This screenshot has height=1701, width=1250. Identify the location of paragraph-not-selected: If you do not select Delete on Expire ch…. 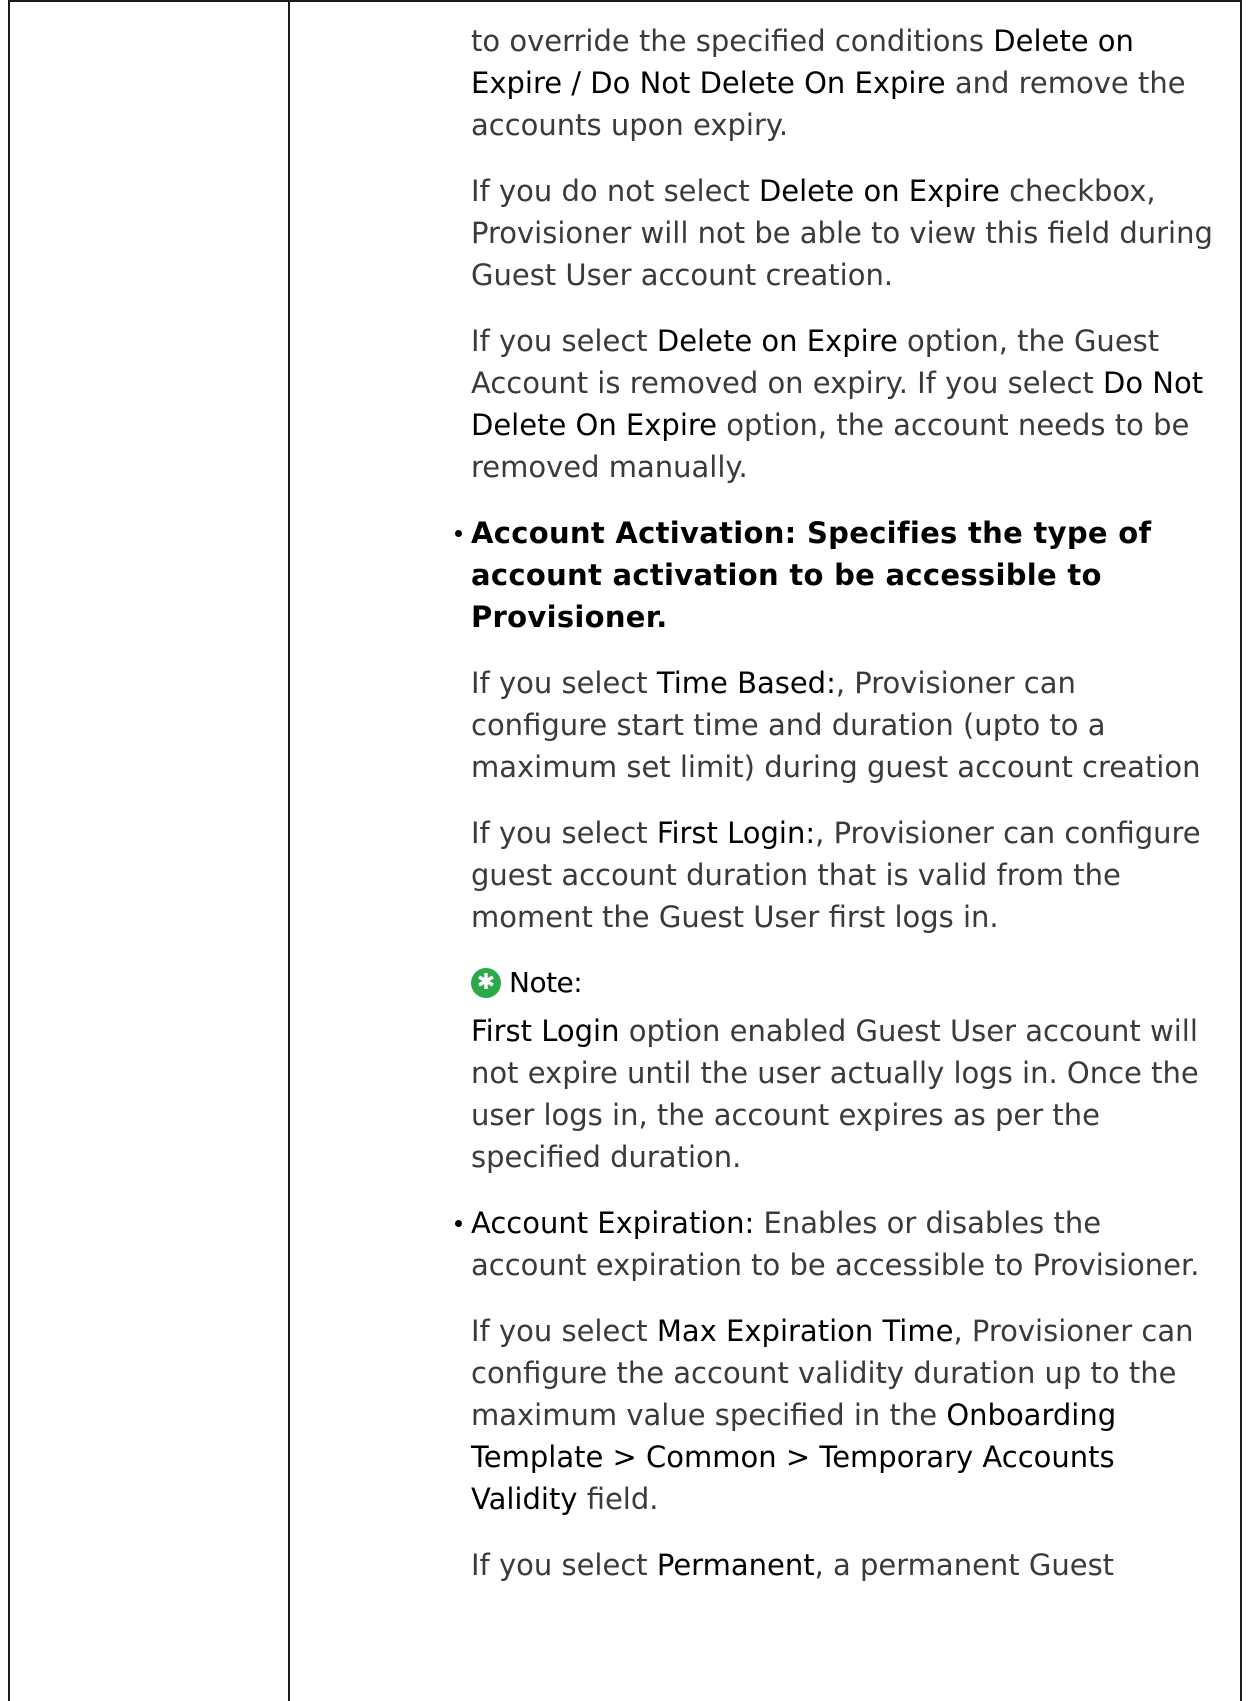
(842, 233).